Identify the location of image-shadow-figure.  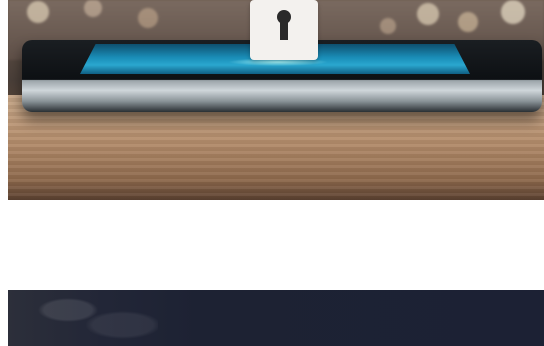
(93, 318).